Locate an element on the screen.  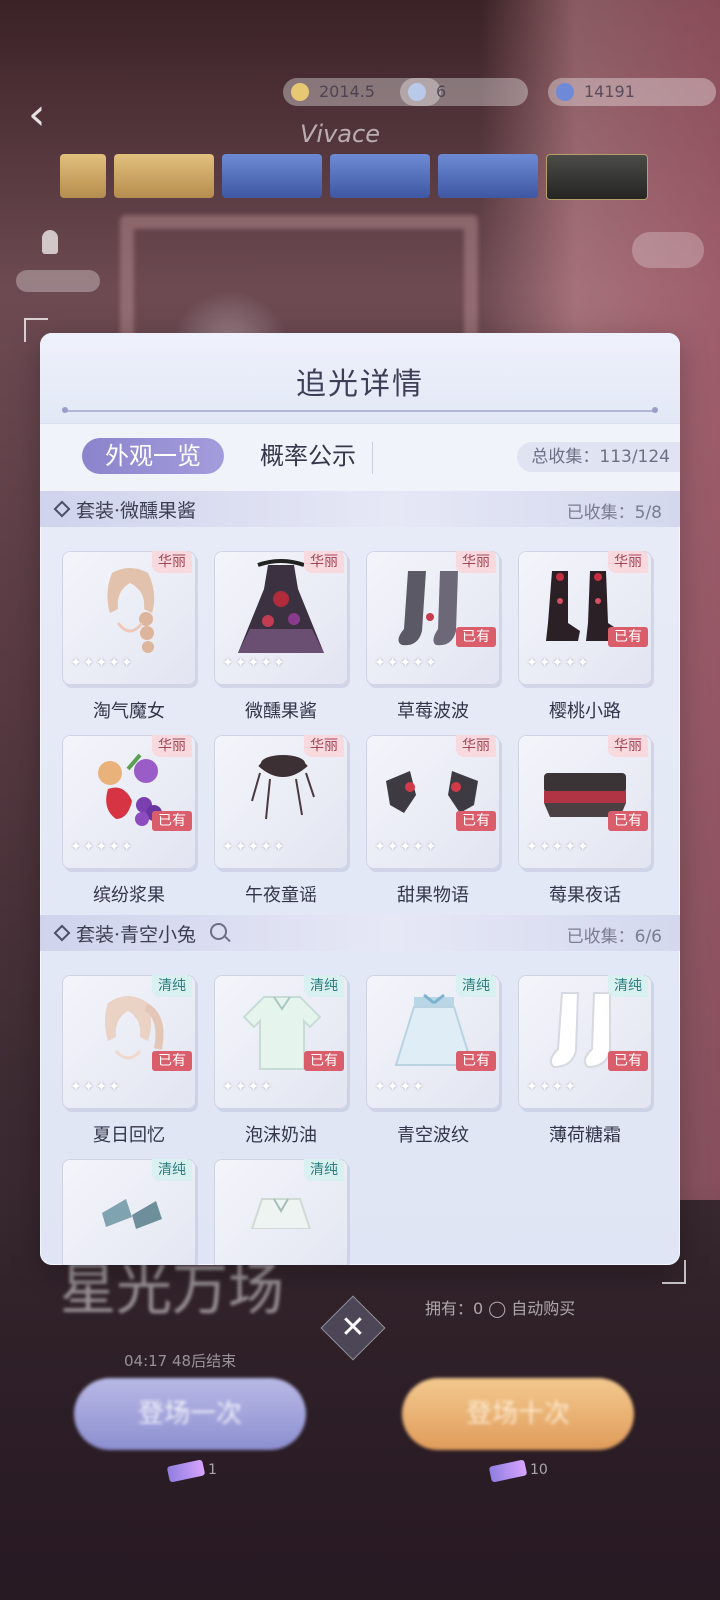
keyhole-icon is located at coordinates (50, 242).